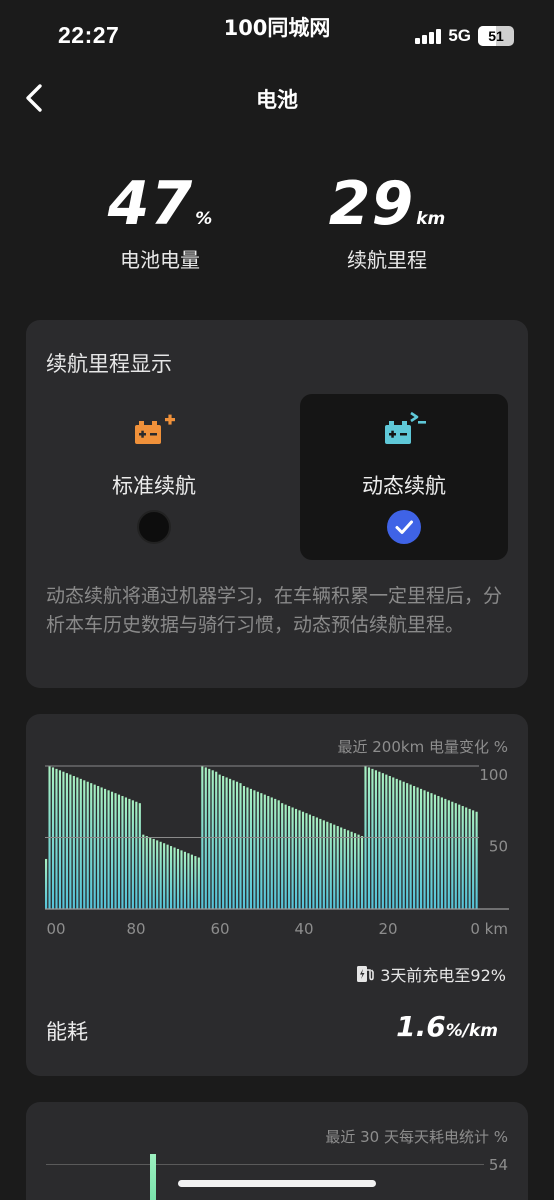 This screenshot has width=554, height=1200. I want to click on dynamic-range-radio, so click(404, 527).